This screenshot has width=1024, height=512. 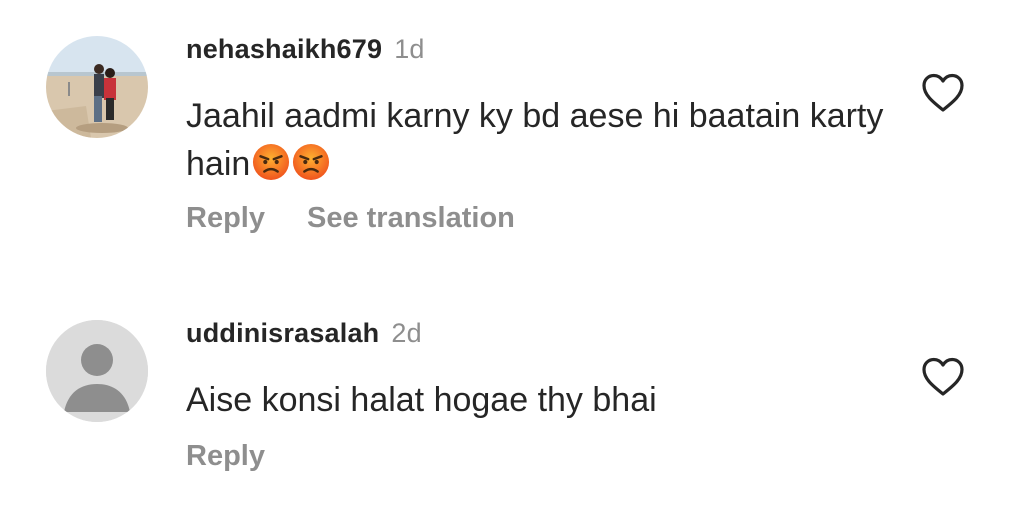 What do you see at coordinates (411, 218) in the screenshot?
I see `see-translation-button: See translation` at bounding box center [411, 218].